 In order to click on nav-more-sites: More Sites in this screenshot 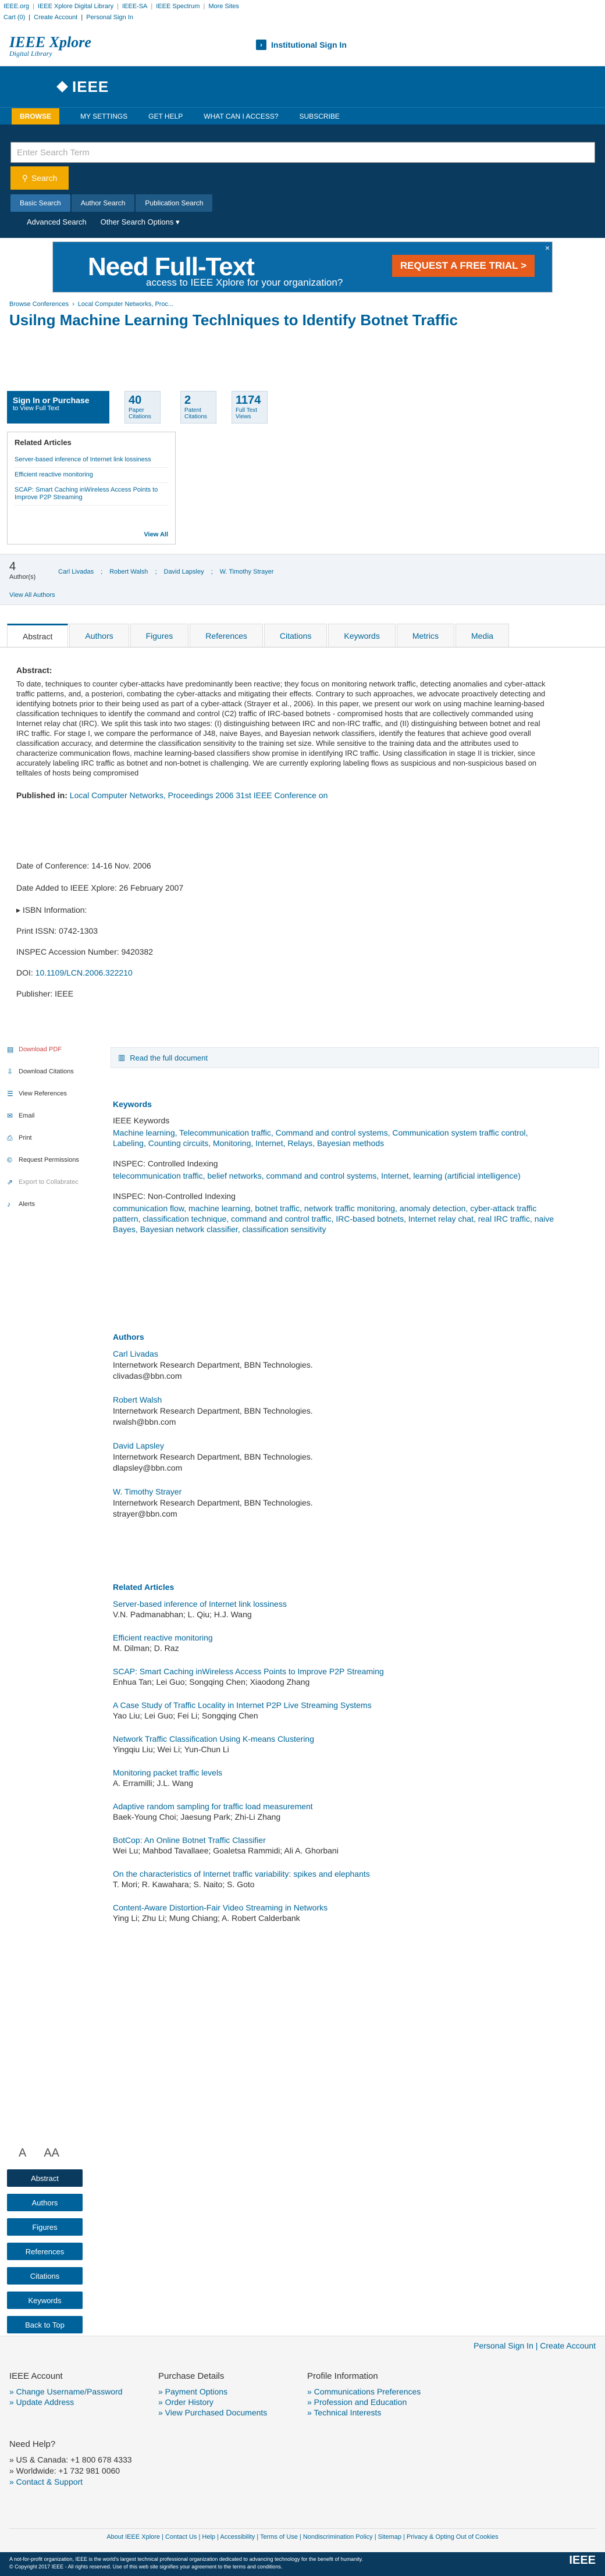, I will do `click(224, 7)`.